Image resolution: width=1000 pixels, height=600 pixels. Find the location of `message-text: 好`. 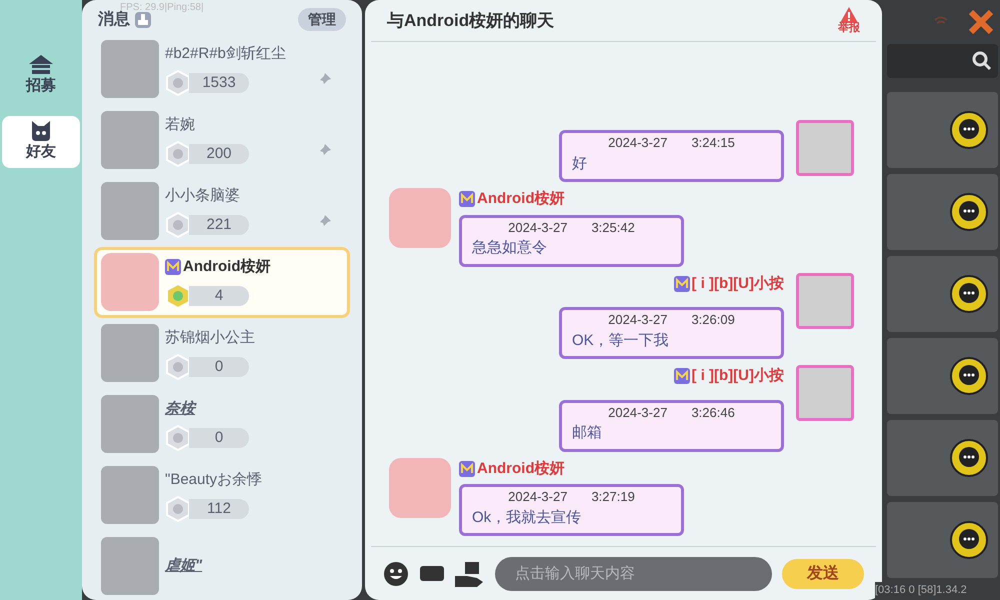

message-text: 好 is located at coordinates (580, 164).